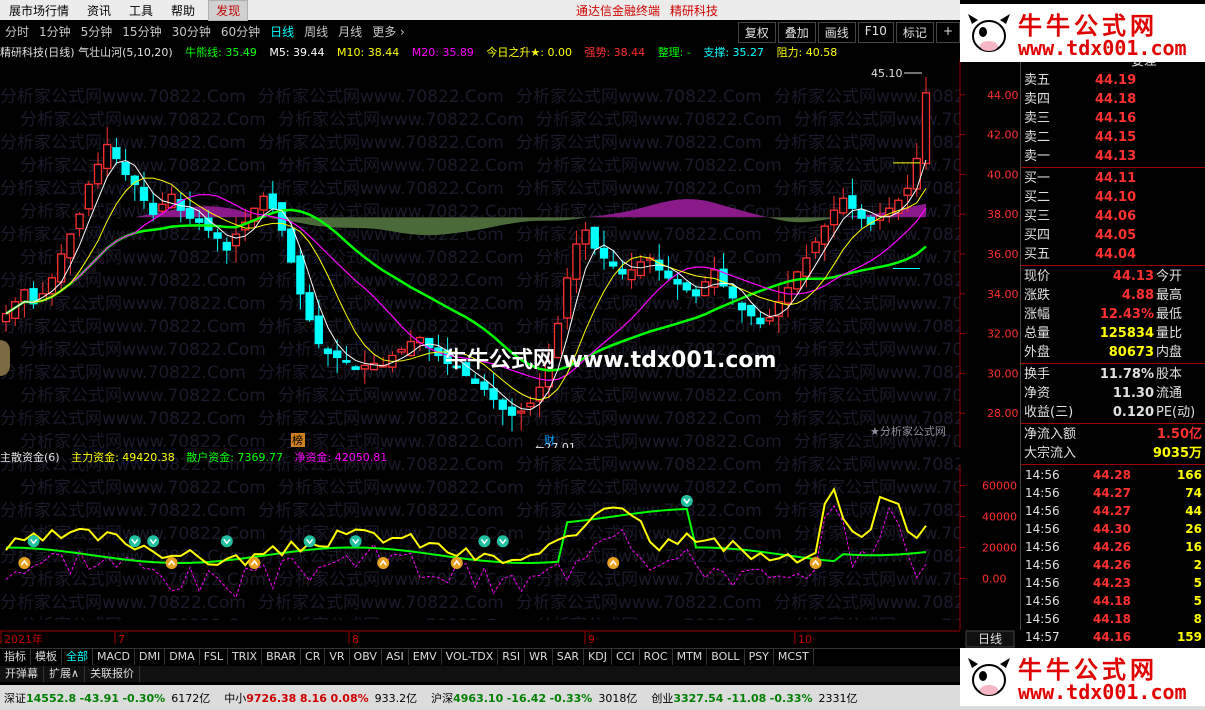 Image resolution: width=1205 pixels, height=710 pixels. I want to click on f10-button: F10, so click(875, 32).